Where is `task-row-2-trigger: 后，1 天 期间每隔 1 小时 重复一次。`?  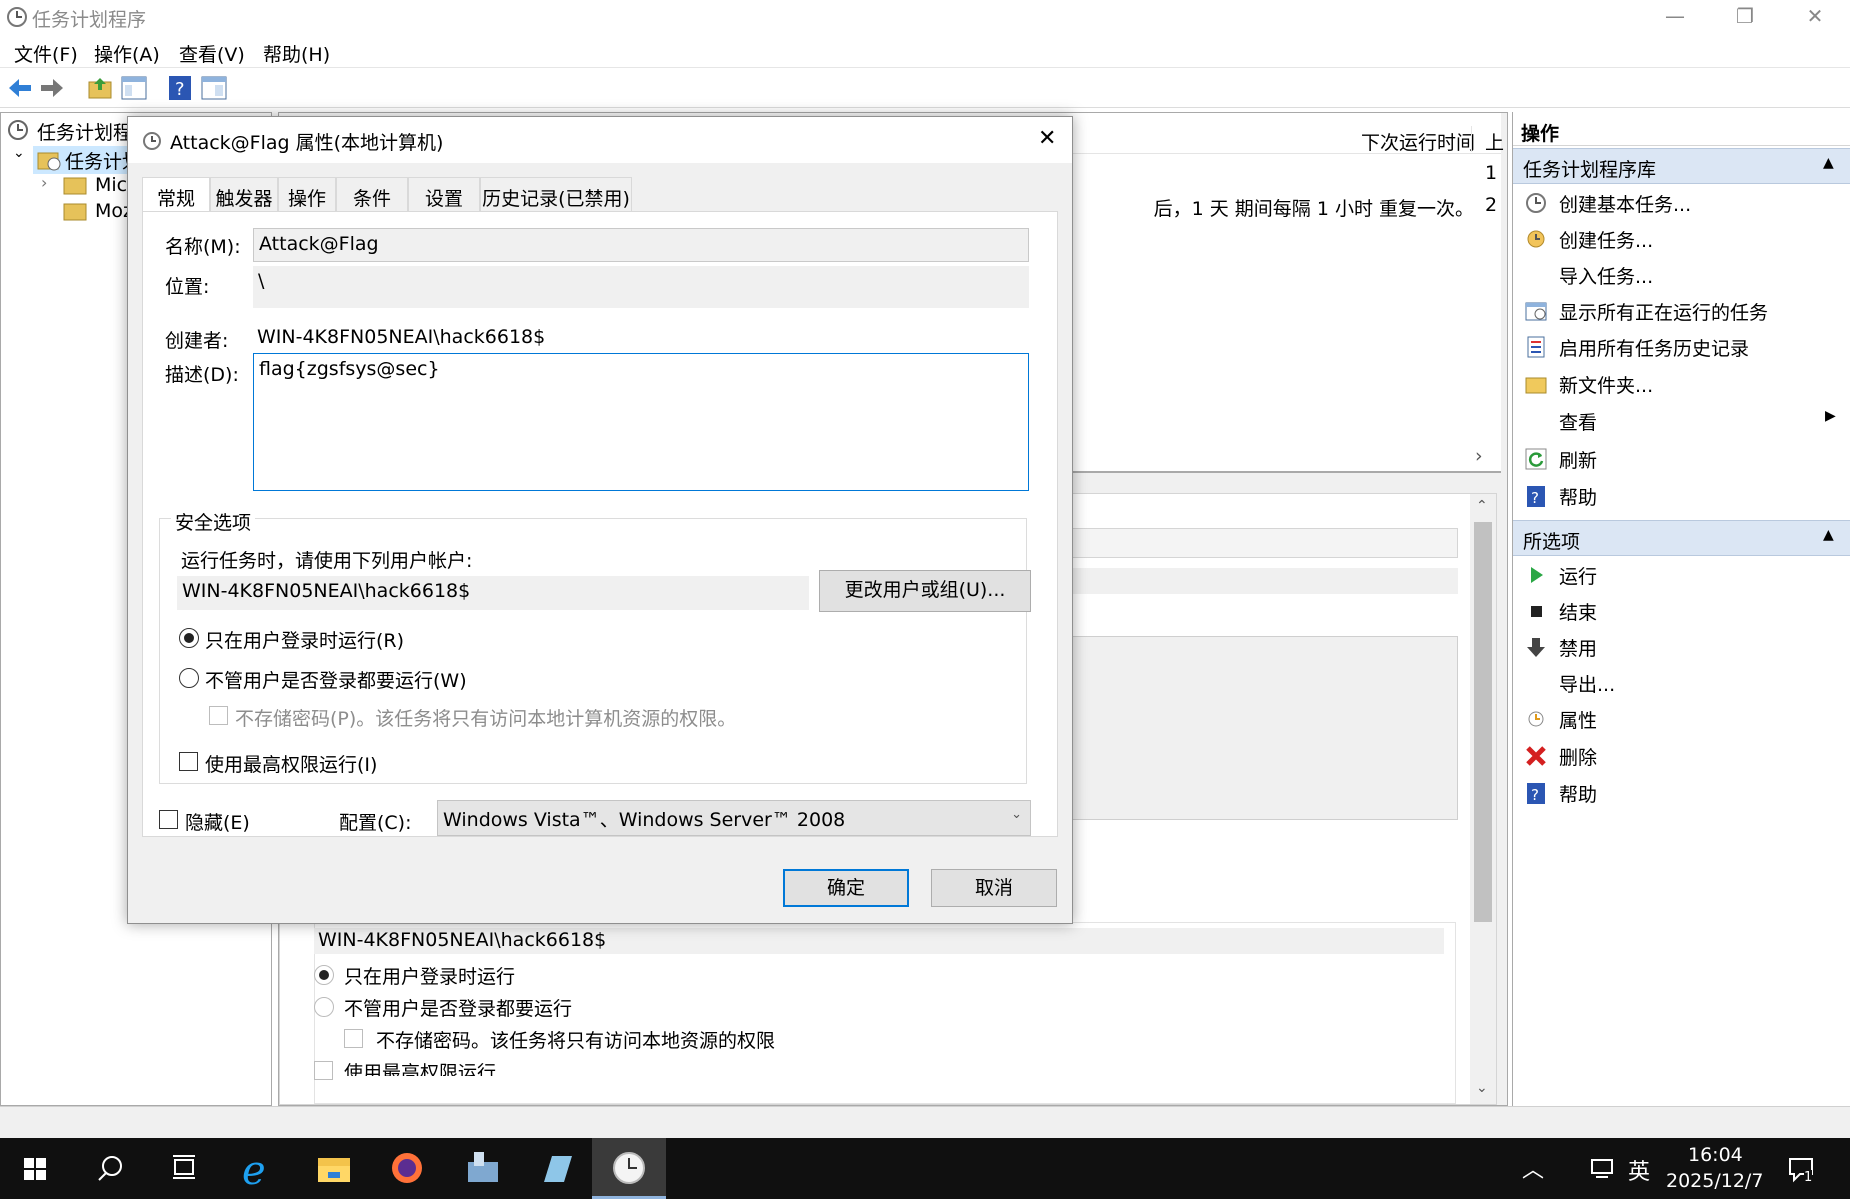
task-row-2-trigger: 后，1 天 期间每隔 1 小时 重复一次。 is located at coordinates (1313, 209).